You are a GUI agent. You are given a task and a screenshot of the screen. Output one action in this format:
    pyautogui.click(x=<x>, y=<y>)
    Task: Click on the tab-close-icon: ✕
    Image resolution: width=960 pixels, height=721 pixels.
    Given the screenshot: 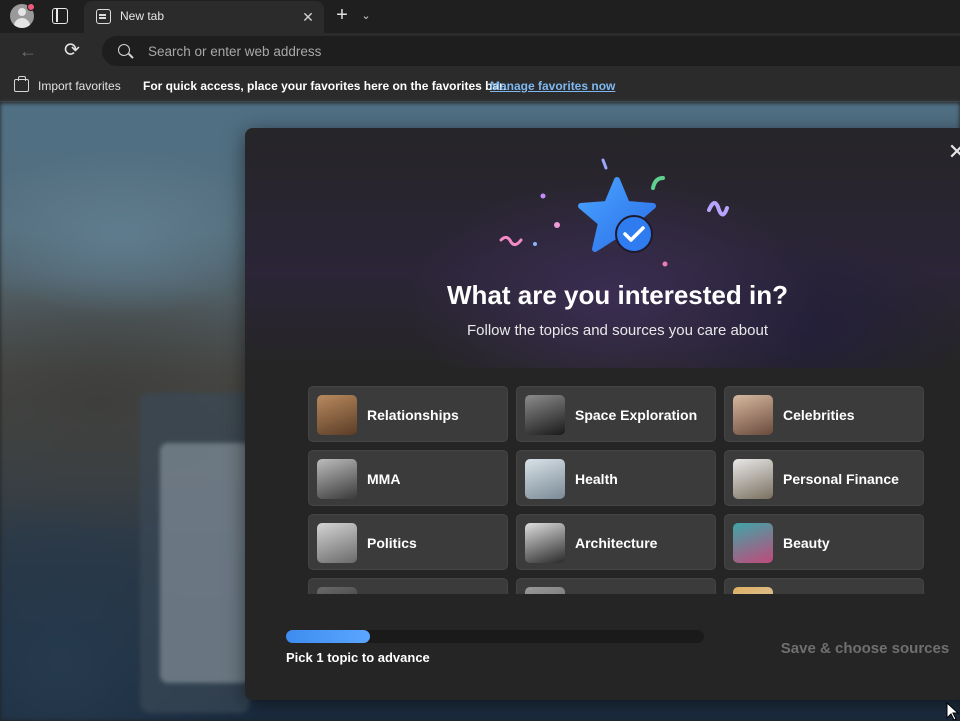 What is the action you would take?
    pyautogui.click(x=308, y=17)
    